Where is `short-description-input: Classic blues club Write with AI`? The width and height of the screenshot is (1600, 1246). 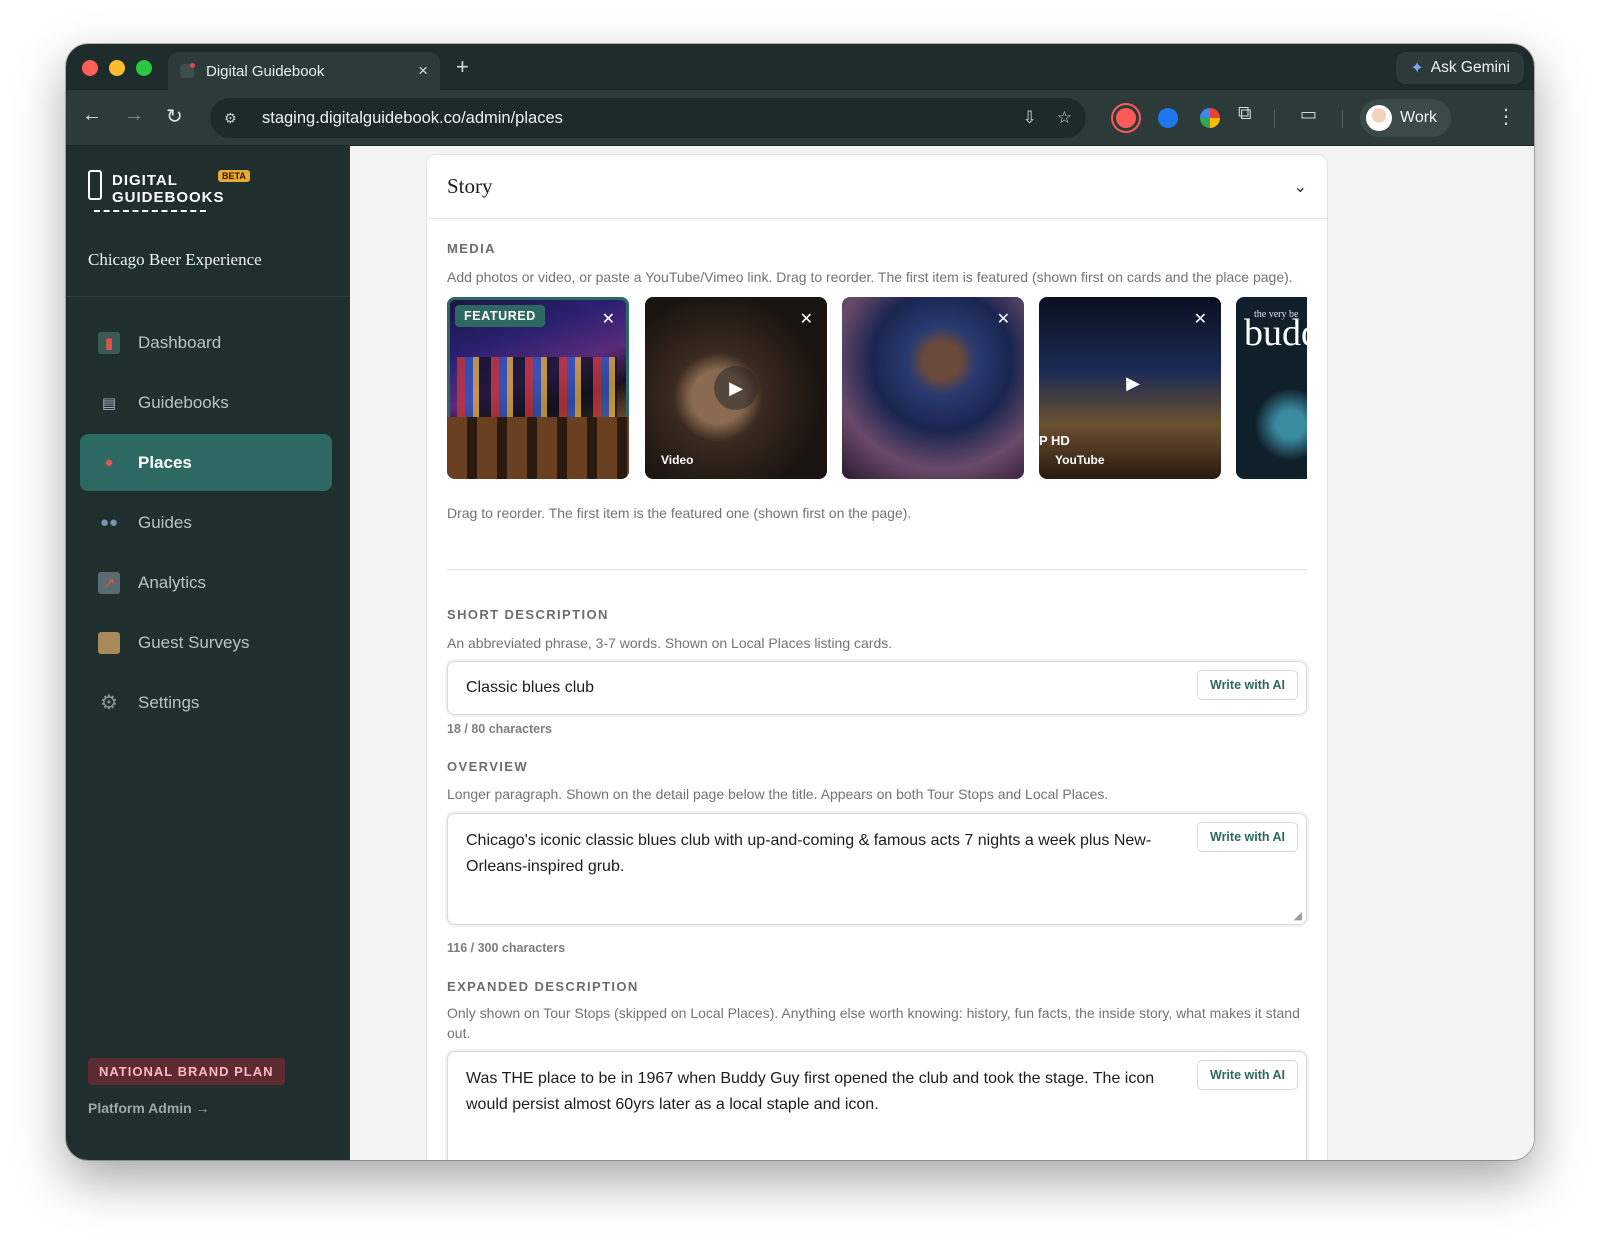 short-description-input: Classic blues club Write with AI is located at coordinates (877, 688).